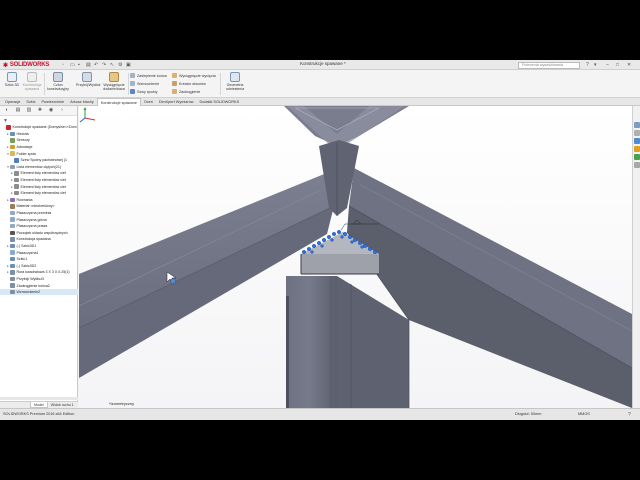  I want to click on panel-horizontal-scrollbar, so click(39, 398).